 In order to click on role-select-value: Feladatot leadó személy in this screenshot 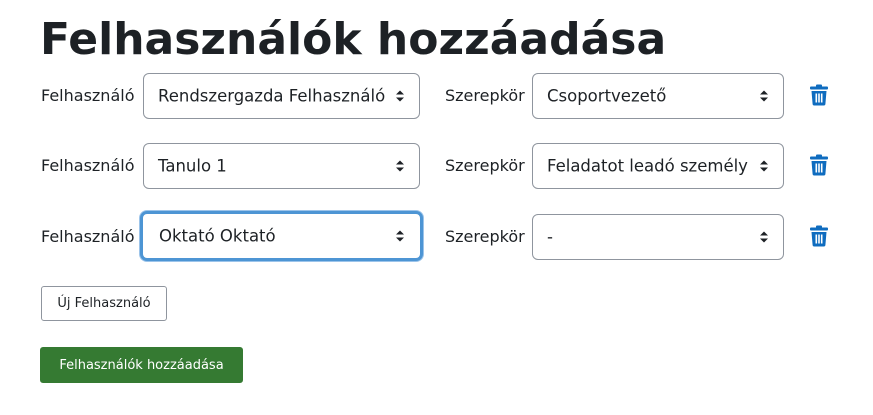, I will do `click(647, 166)`.